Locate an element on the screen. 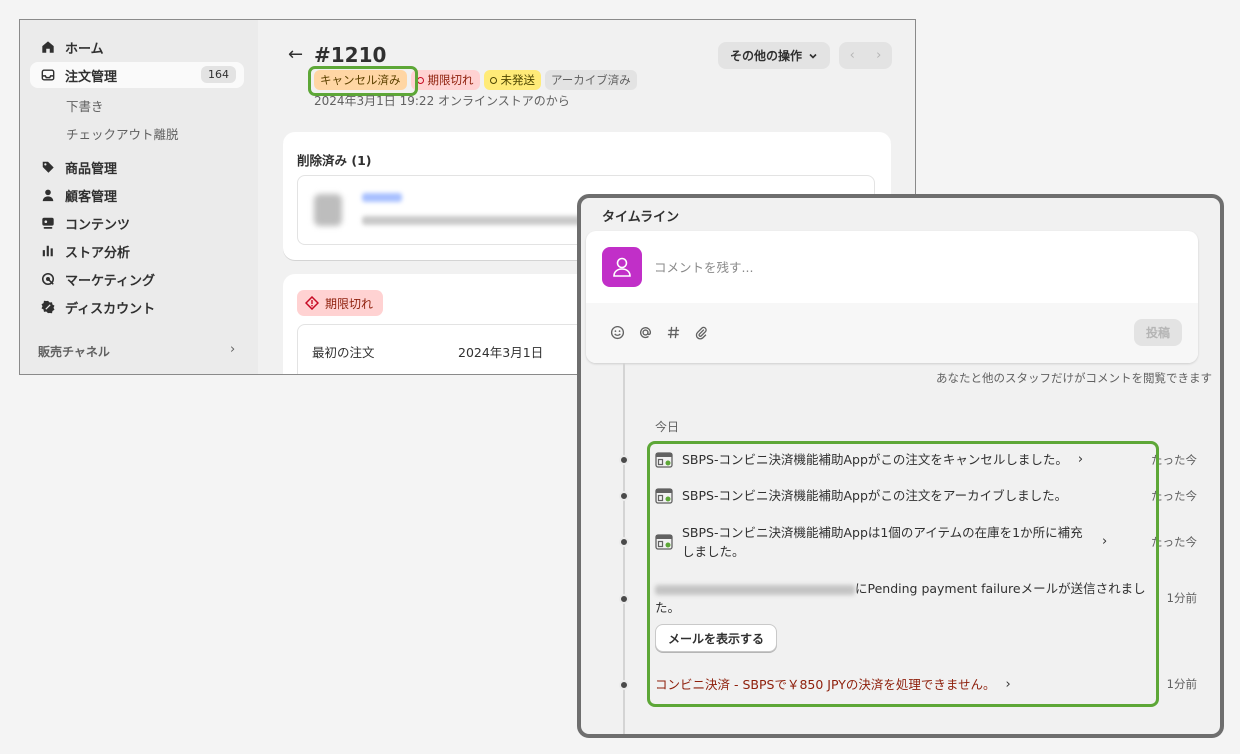 The width and height of the screenshot is (1240, 754). discount-icon is located at coordinates (48, 307).